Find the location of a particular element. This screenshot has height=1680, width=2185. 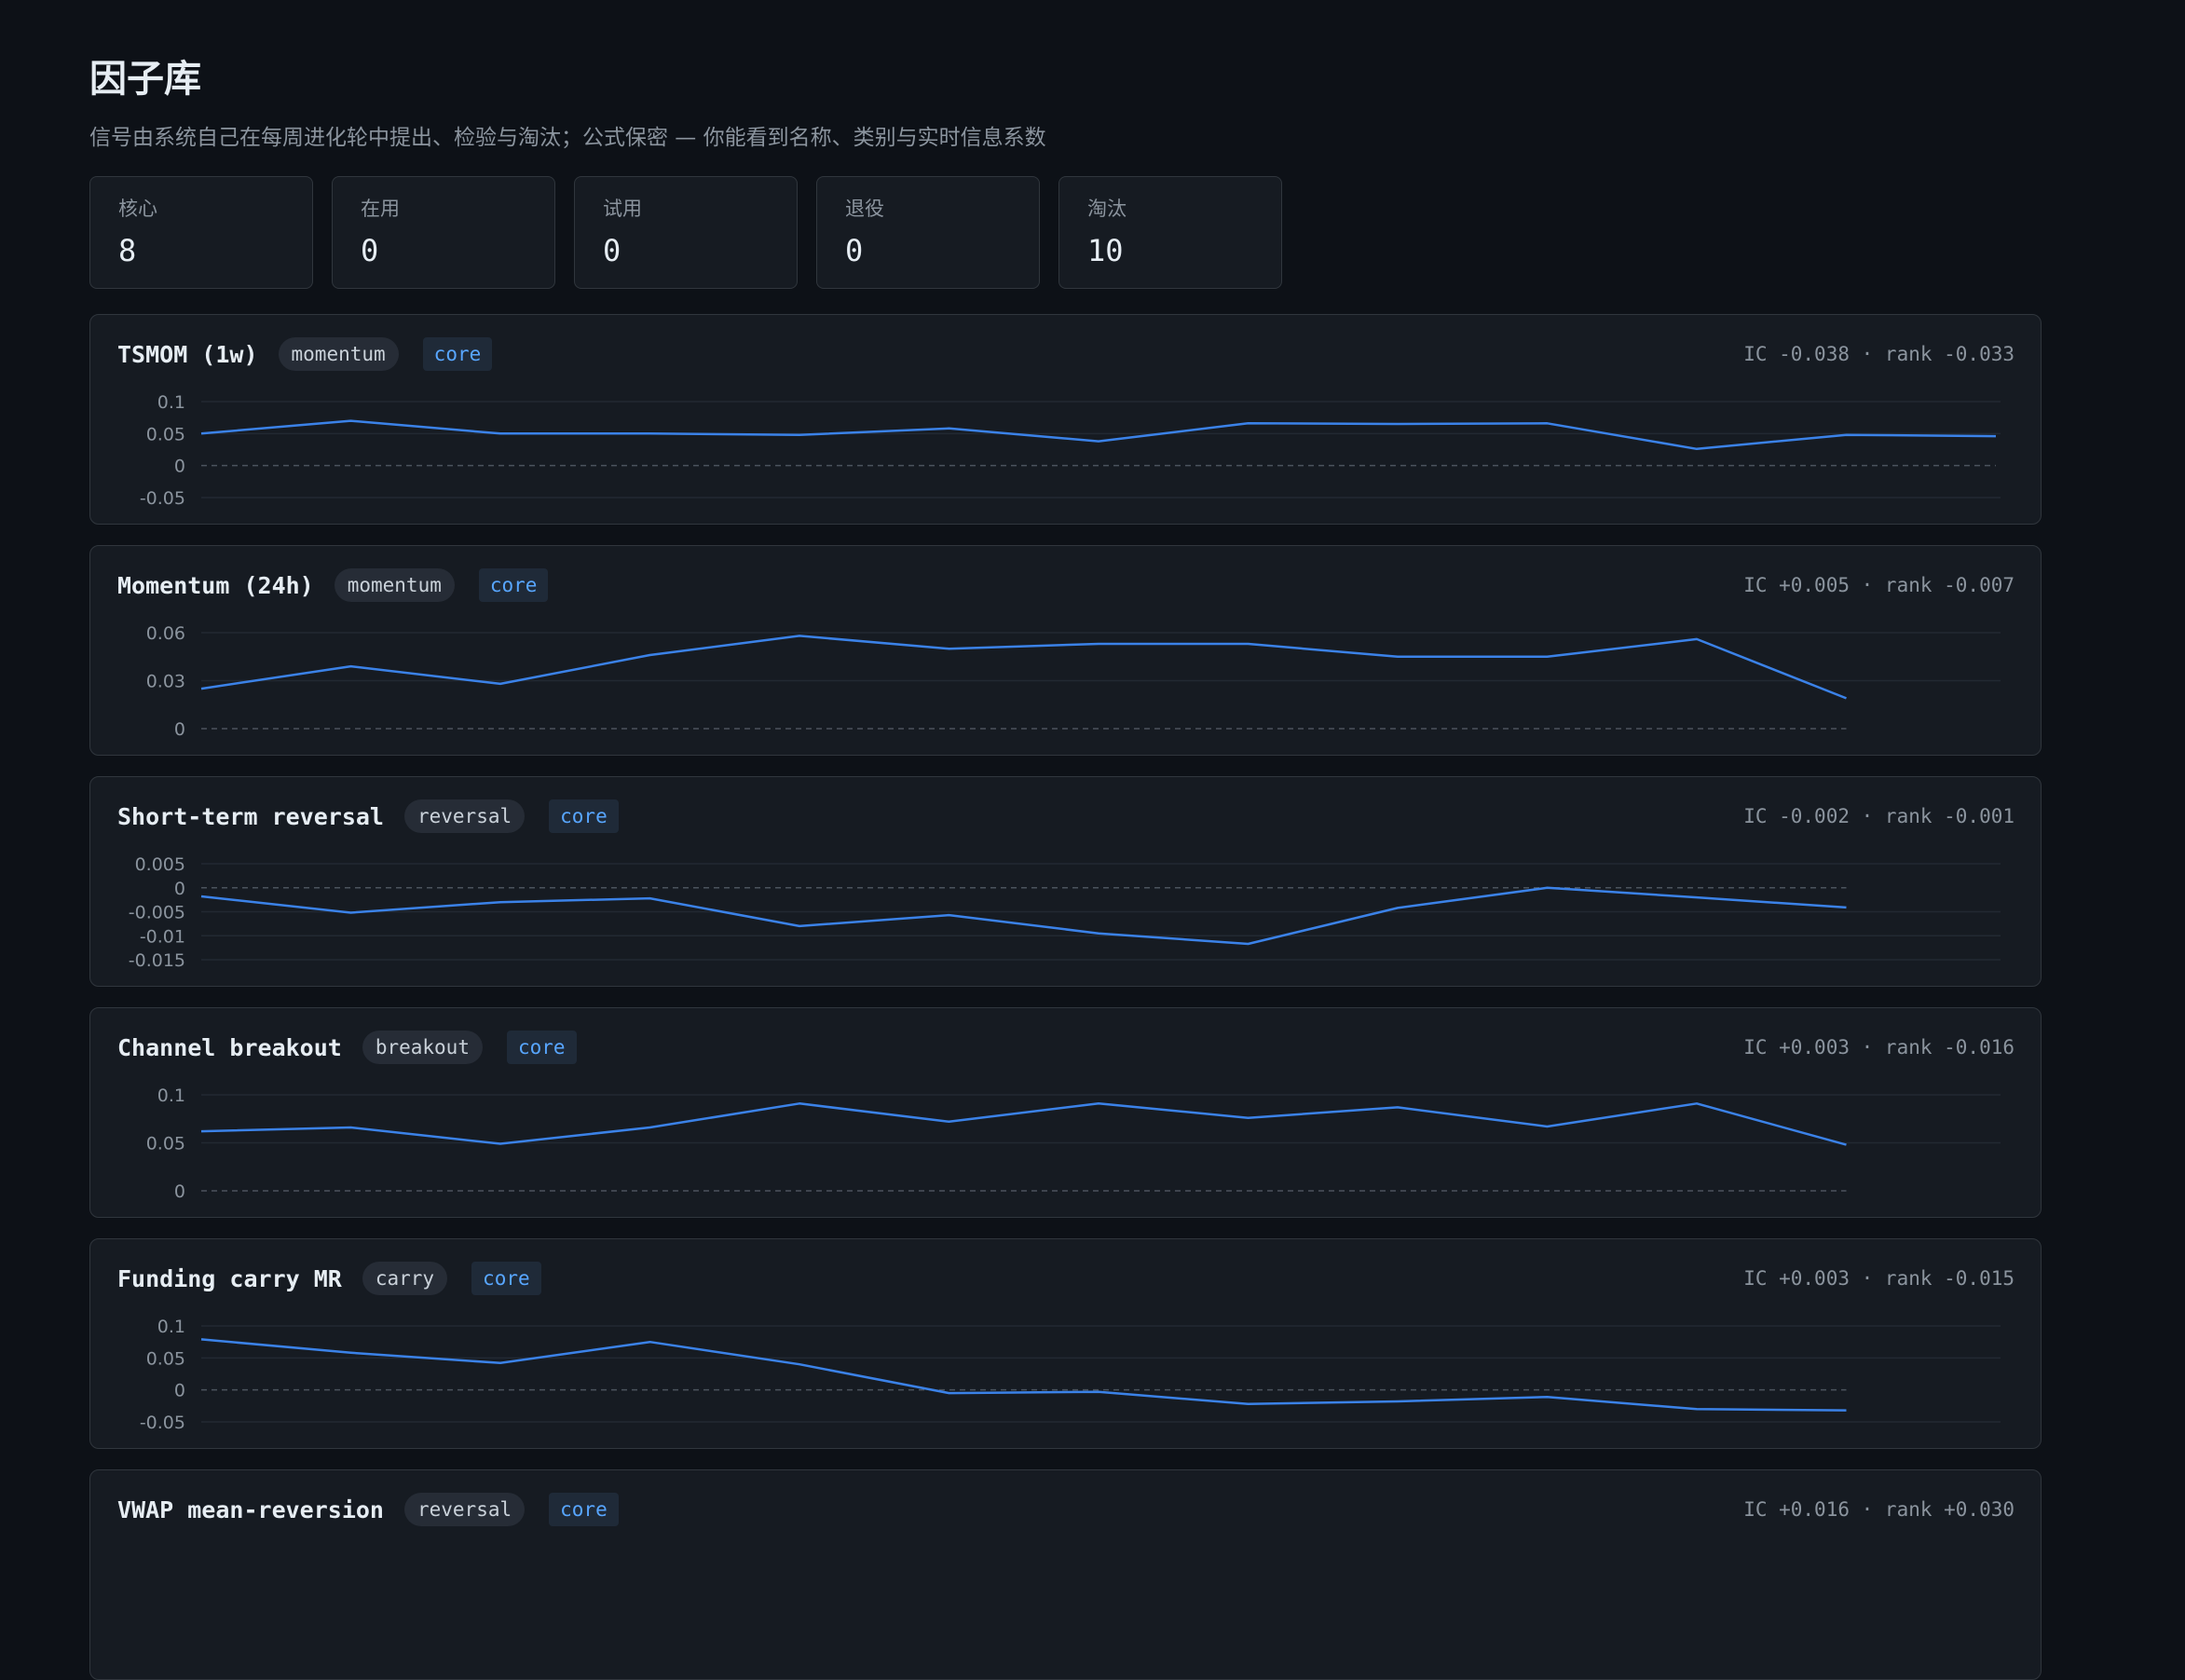

stat-label: 淘汰 is located at coordinates (1107, 209).